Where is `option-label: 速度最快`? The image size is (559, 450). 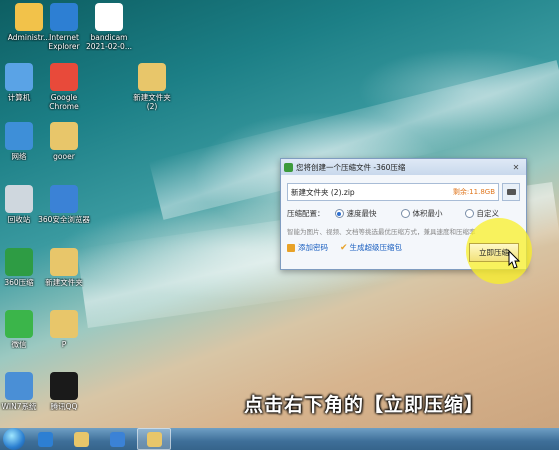 option-label: 速度最快 is located at coordinates (361, 213).